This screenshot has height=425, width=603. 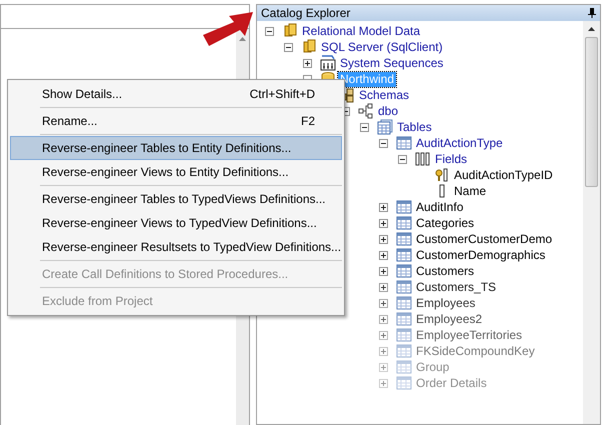 I want to click on tree-item: AuditInfo, so click(x=440, y=207).